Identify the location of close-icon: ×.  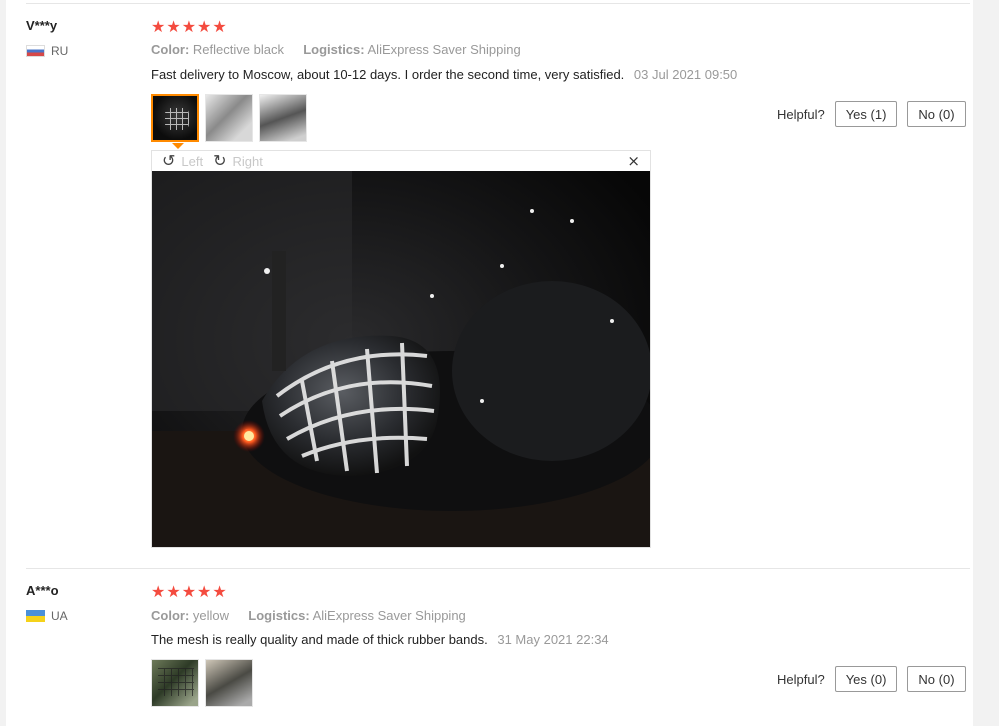
(633, 161).